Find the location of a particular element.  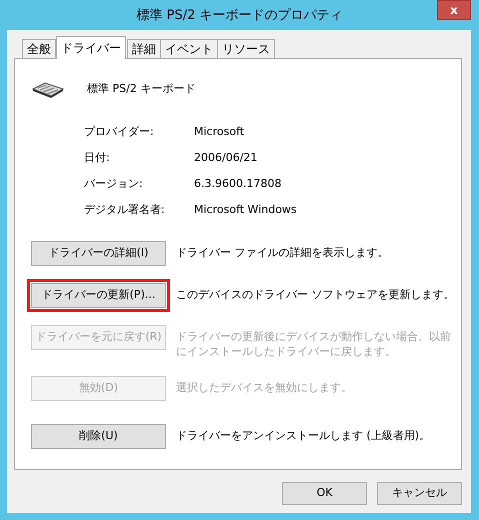

close-button: x is located at coordinates (454, 10).